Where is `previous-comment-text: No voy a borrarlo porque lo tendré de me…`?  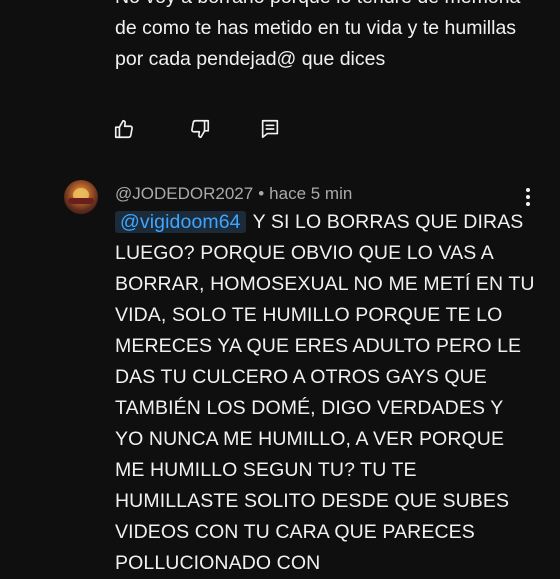
previous-comment-text: No voy a borrarlo porque lo tendré de me… is located at coordinates (317, 35).